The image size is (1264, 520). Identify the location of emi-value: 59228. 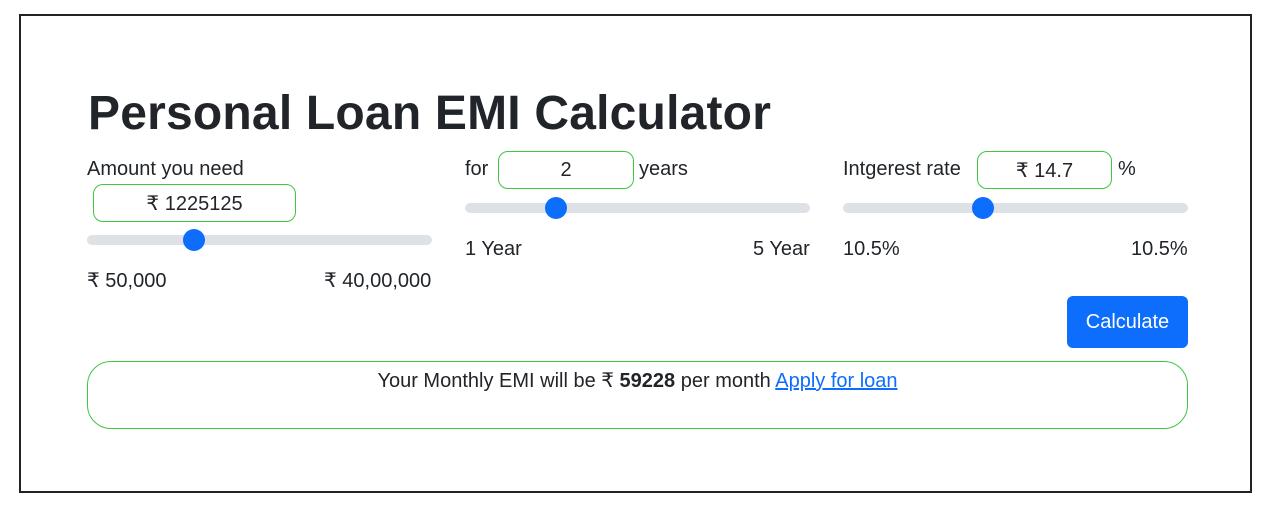
(647, 381).